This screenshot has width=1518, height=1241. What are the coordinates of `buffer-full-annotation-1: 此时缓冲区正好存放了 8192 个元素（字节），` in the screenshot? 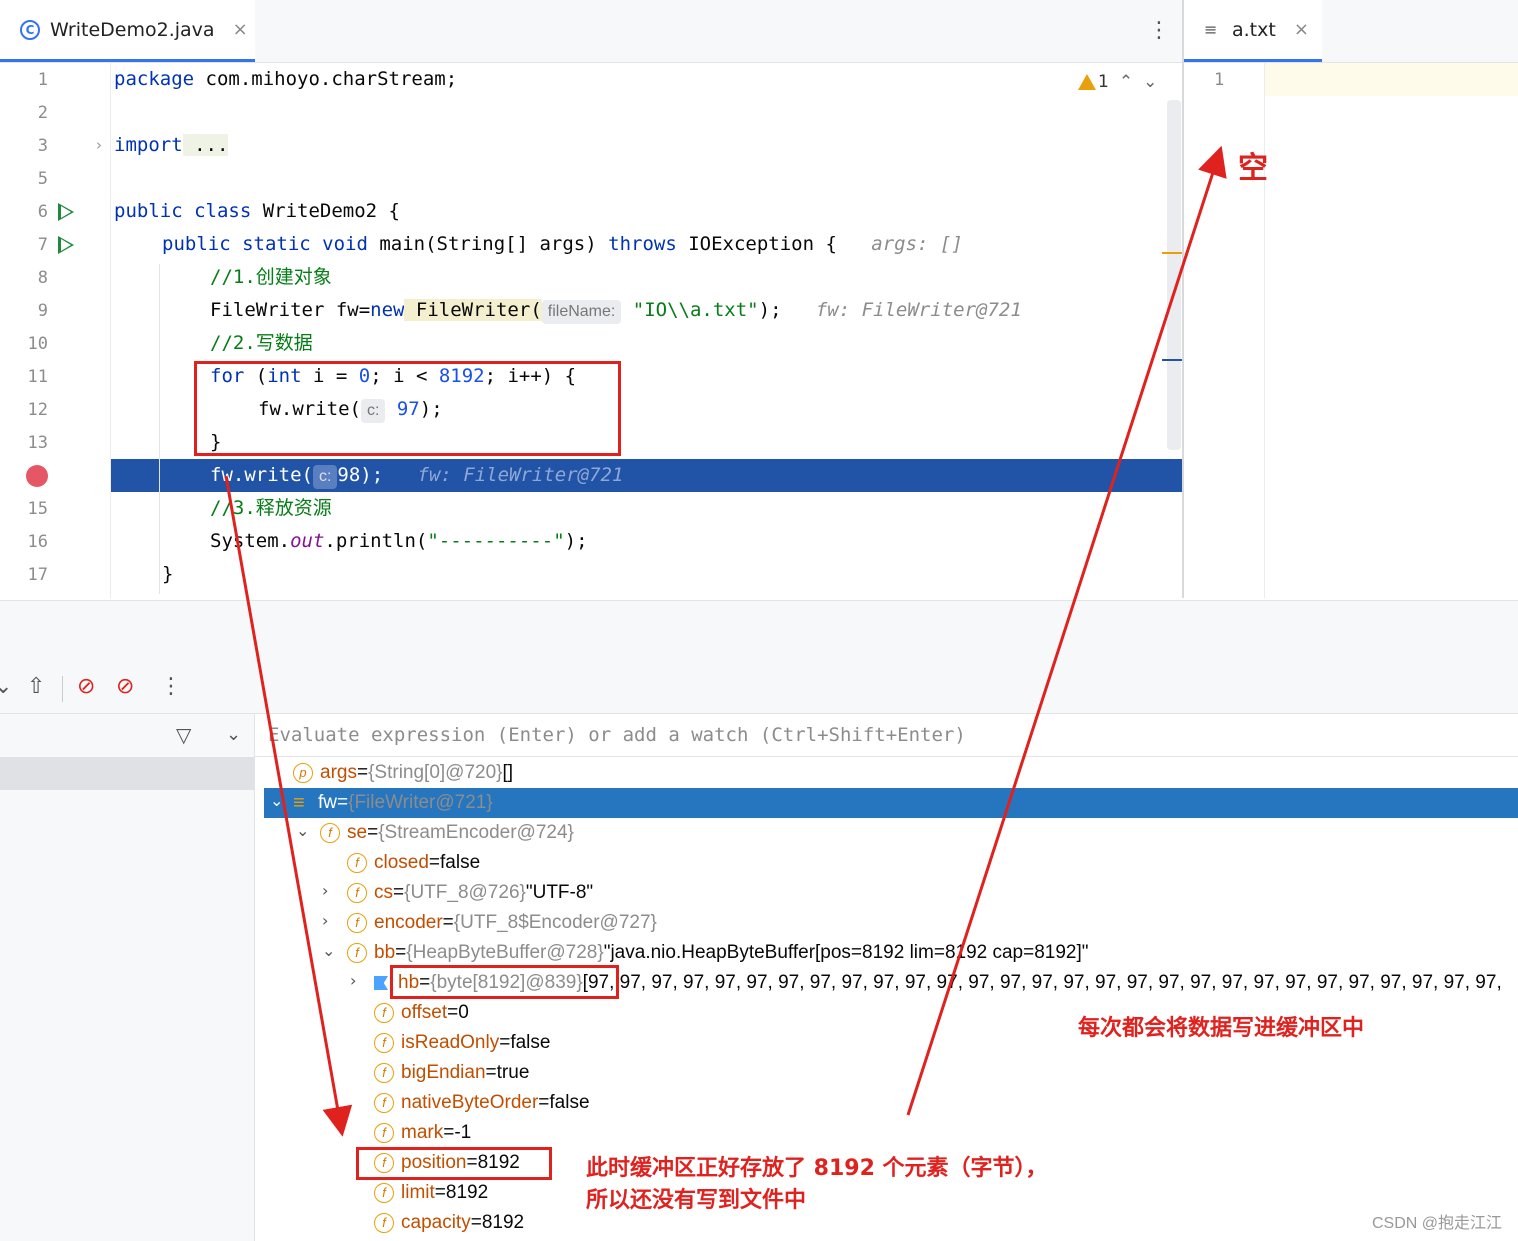 It's located at (817, 1168).